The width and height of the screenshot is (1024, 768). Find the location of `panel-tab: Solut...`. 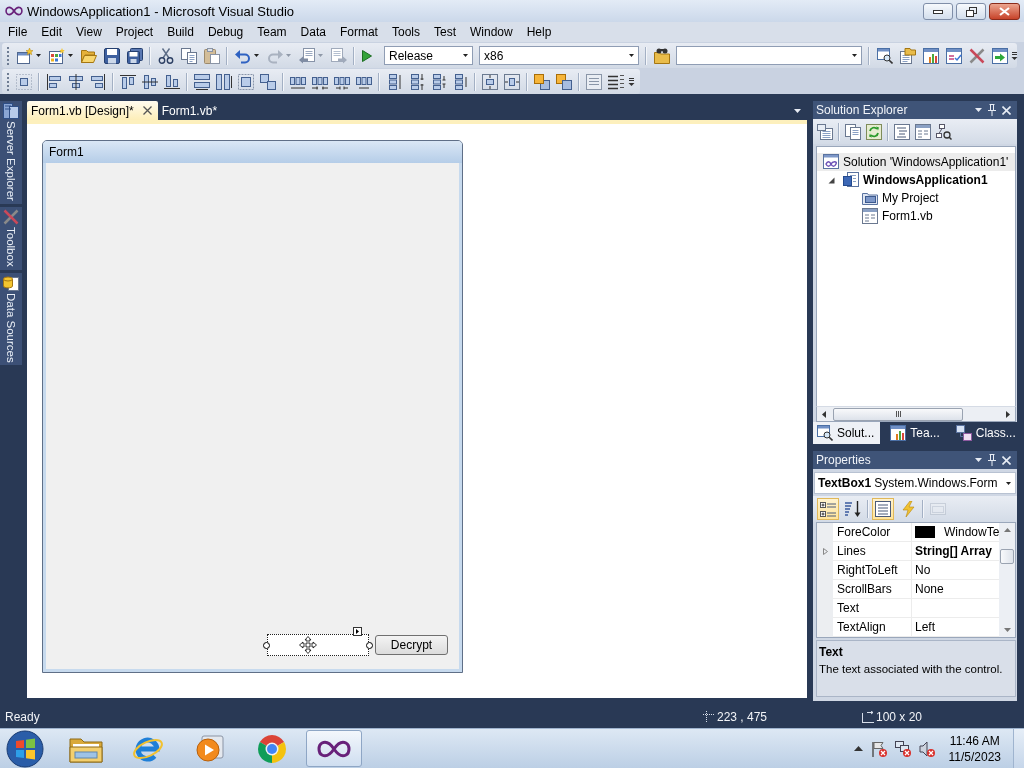

panel-tab: Solut... is located at coordinates (847, 433).